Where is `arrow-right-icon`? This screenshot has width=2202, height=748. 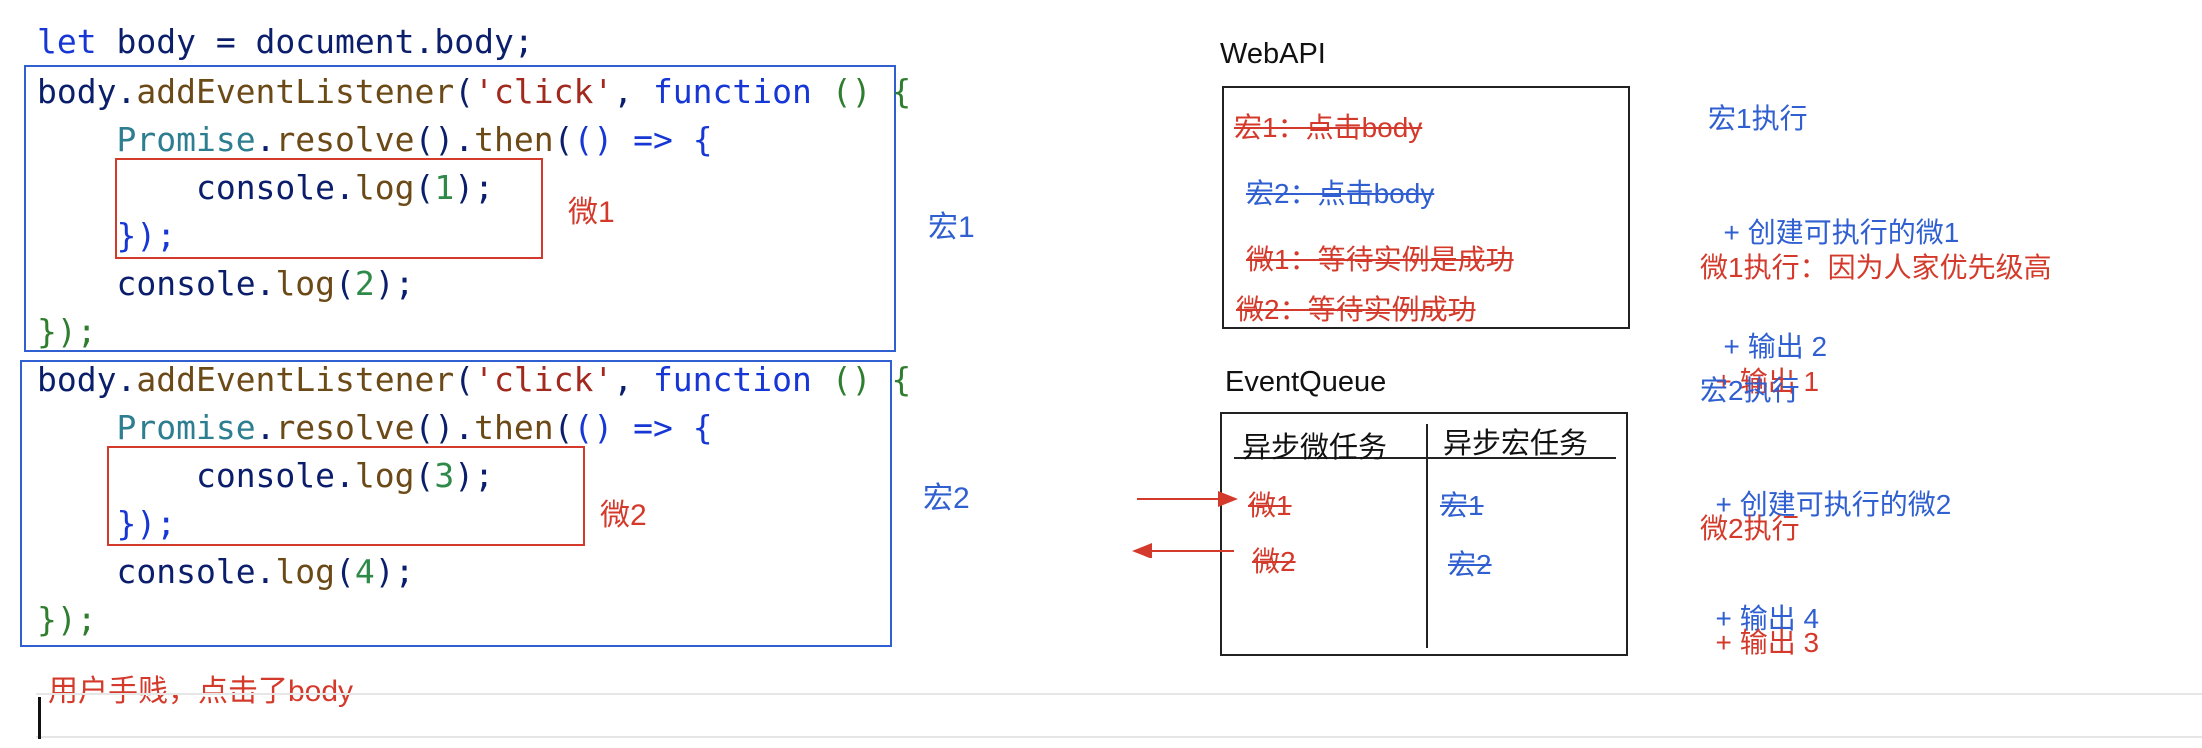 arrow-right-icon is located at coordinates (1187, 499).